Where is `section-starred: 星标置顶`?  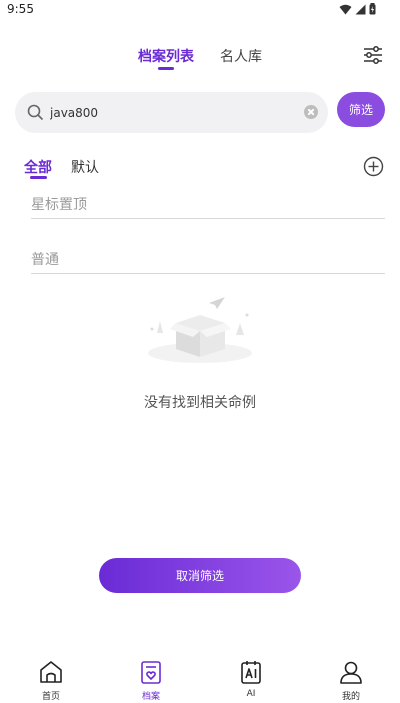 section-starred: 星标置顶 is located at coordinates (208, 206).